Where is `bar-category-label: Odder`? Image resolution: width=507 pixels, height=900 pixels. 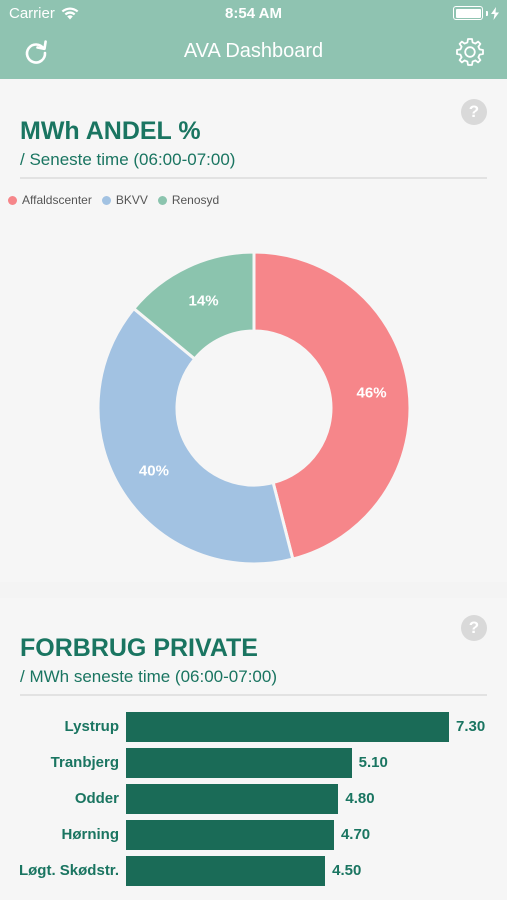 bar-category-label: Odder is located at coordinates (96, 798).